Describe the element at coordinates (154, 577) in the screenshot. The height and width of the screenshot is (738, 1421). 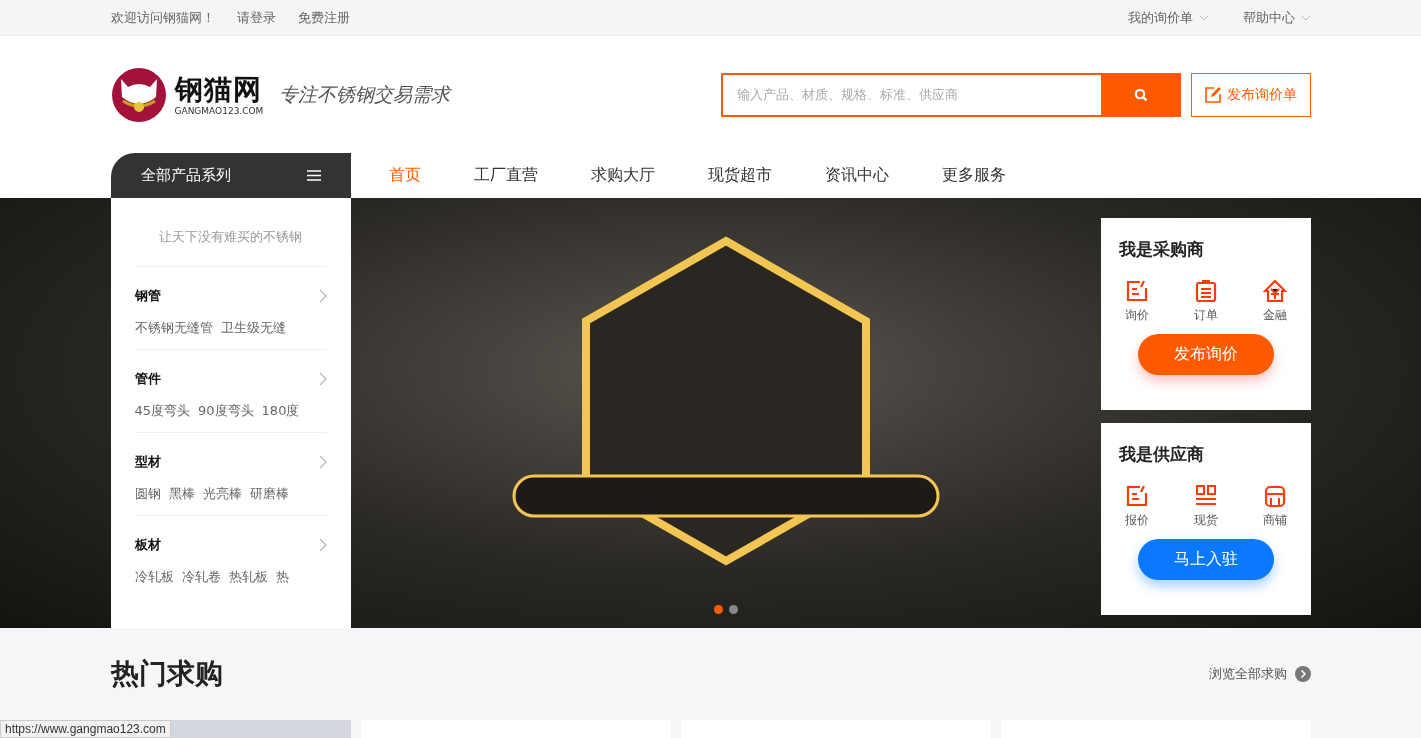
I see `category-link: 冷轧板` at that location.